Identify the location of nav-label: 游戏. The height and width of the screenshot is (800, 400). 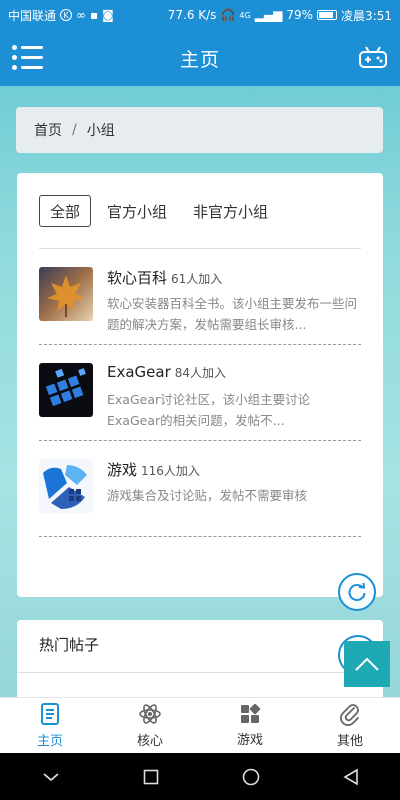
(249, 740).